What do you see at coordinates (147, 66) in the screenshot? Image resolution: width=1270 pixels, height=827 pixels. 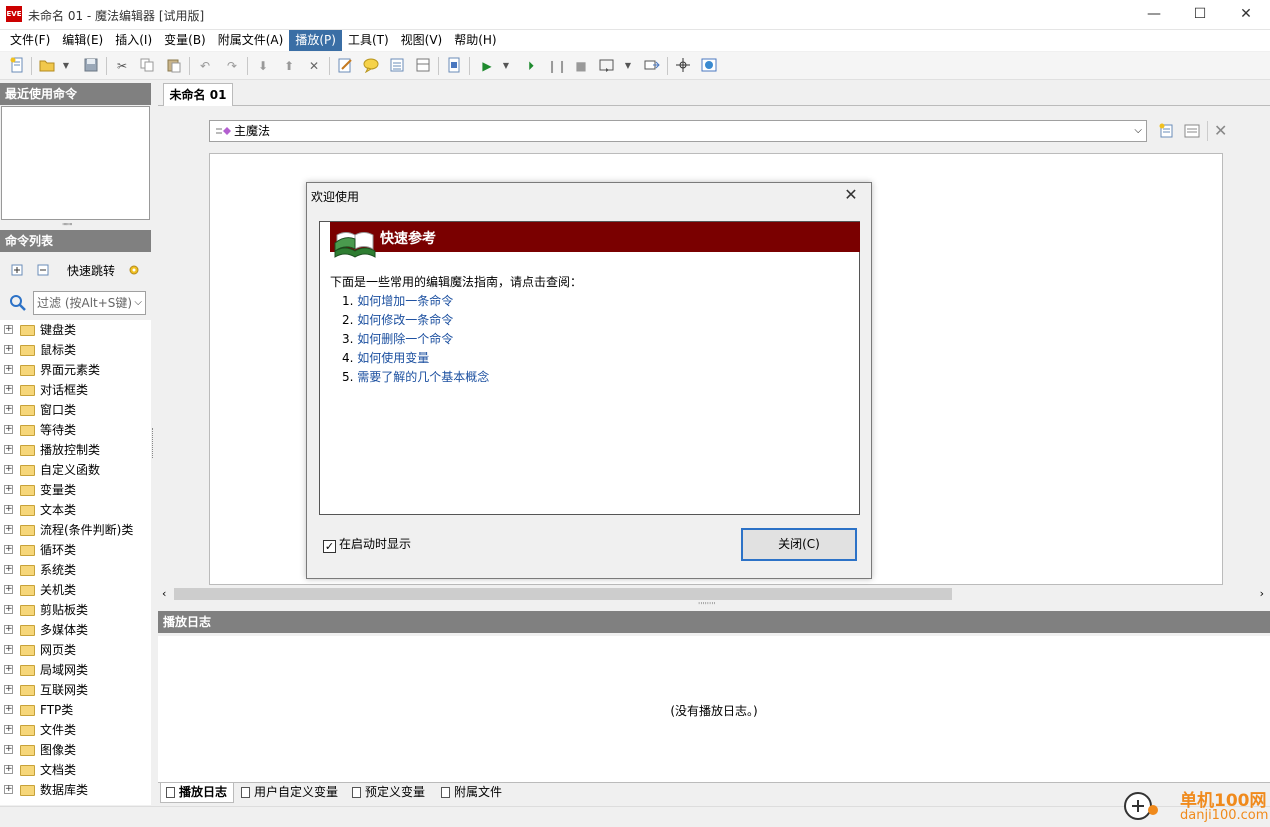 I see `copy-icon` at bounding box center [147, 66].